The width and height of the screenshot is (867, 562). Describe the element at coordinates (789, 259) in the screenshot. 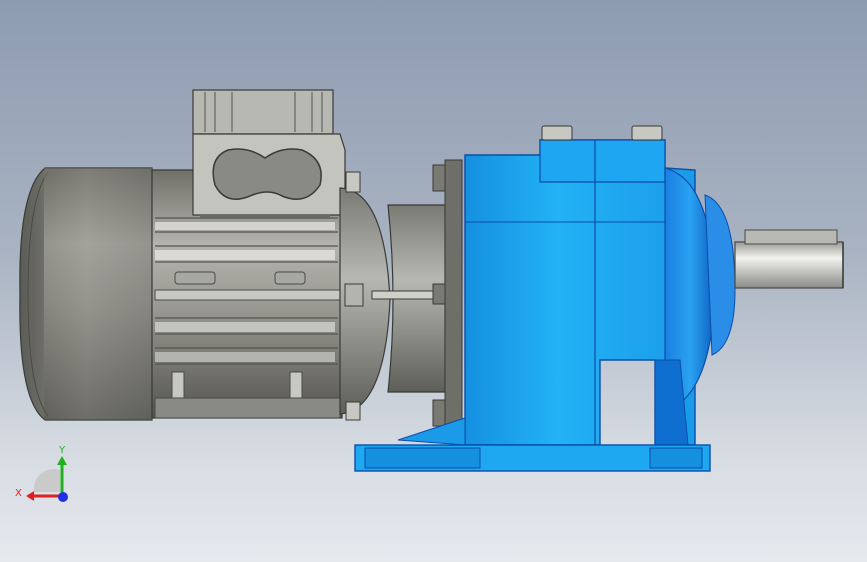

I see `output-shaft` at that location.